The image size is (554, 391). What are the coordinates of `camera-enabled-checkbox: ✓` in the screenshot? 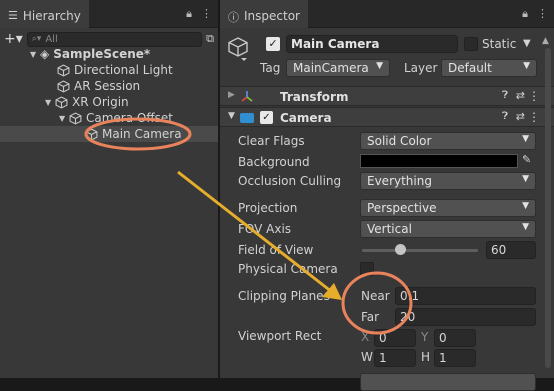 It's located at (266, 117).